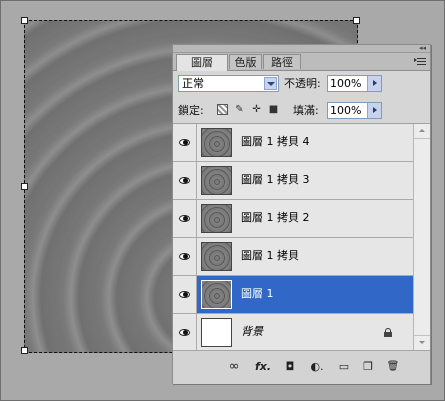 Image resolution: width=445 pixels, height=401 pixels. I want to click on panel-menu-icon, so click(420, 61).